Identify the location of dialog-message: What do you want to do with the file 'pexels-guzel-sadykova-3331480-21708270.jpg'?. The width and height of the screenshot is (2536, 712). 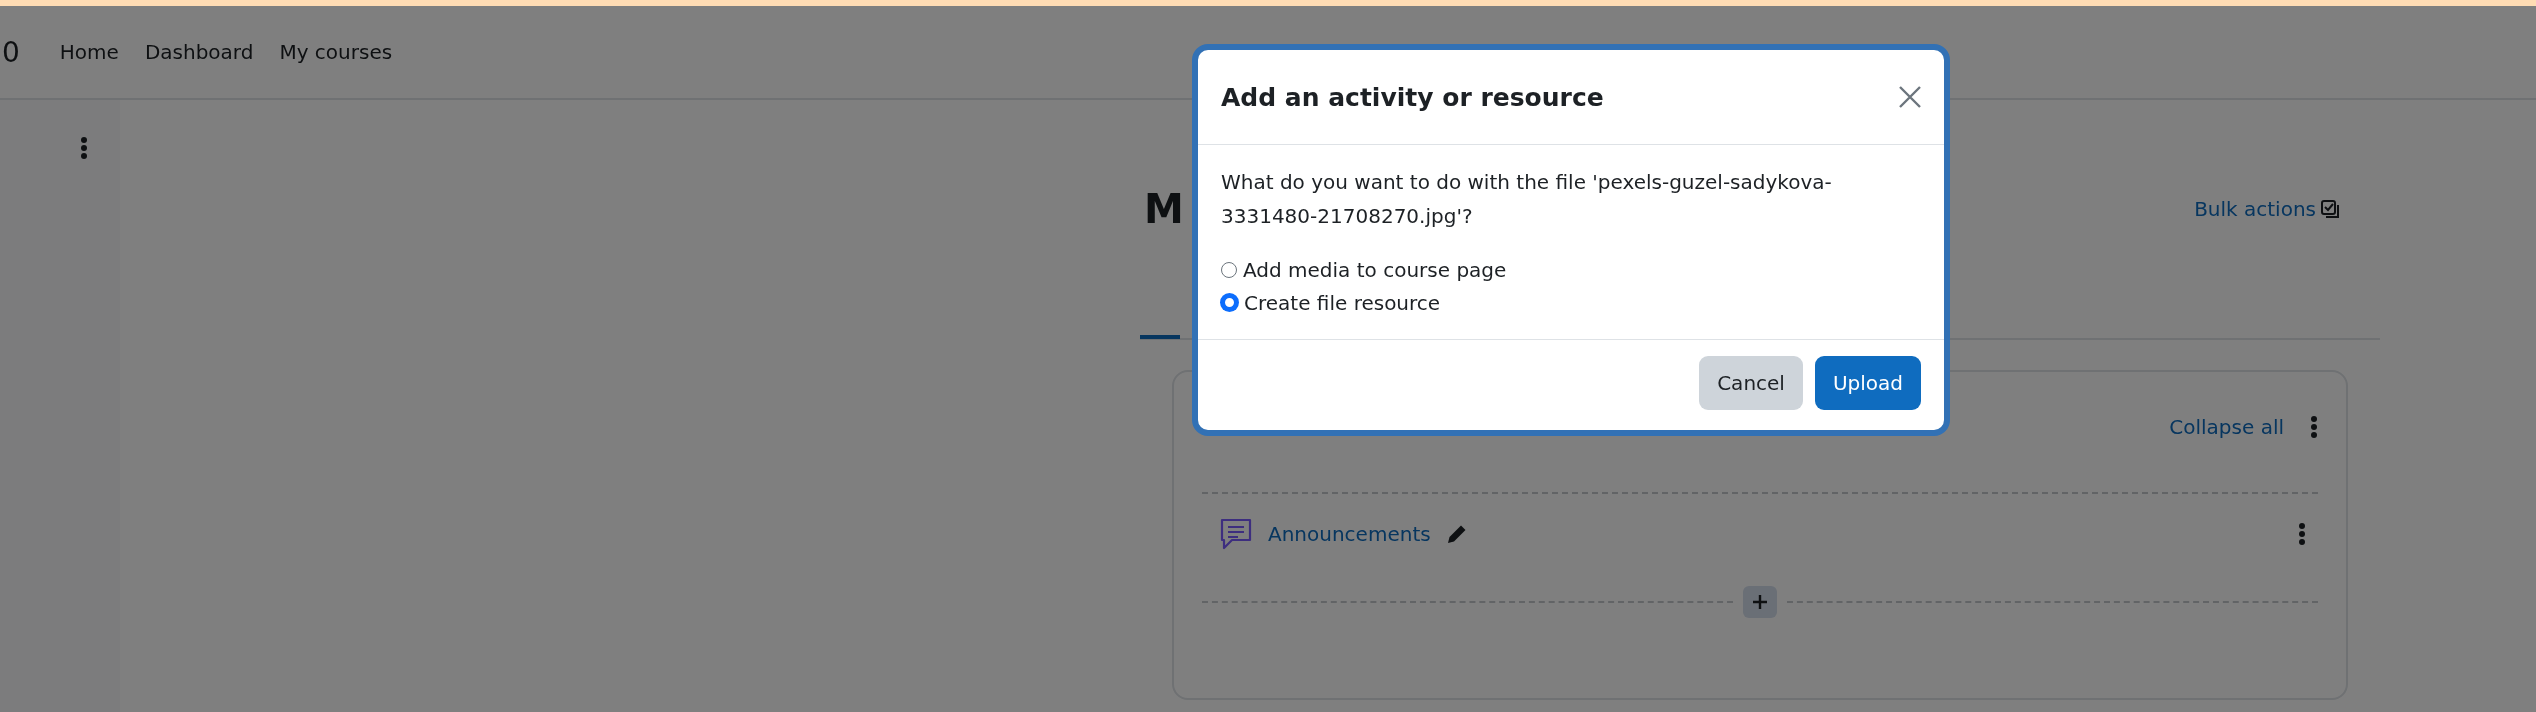
(1527, 199).